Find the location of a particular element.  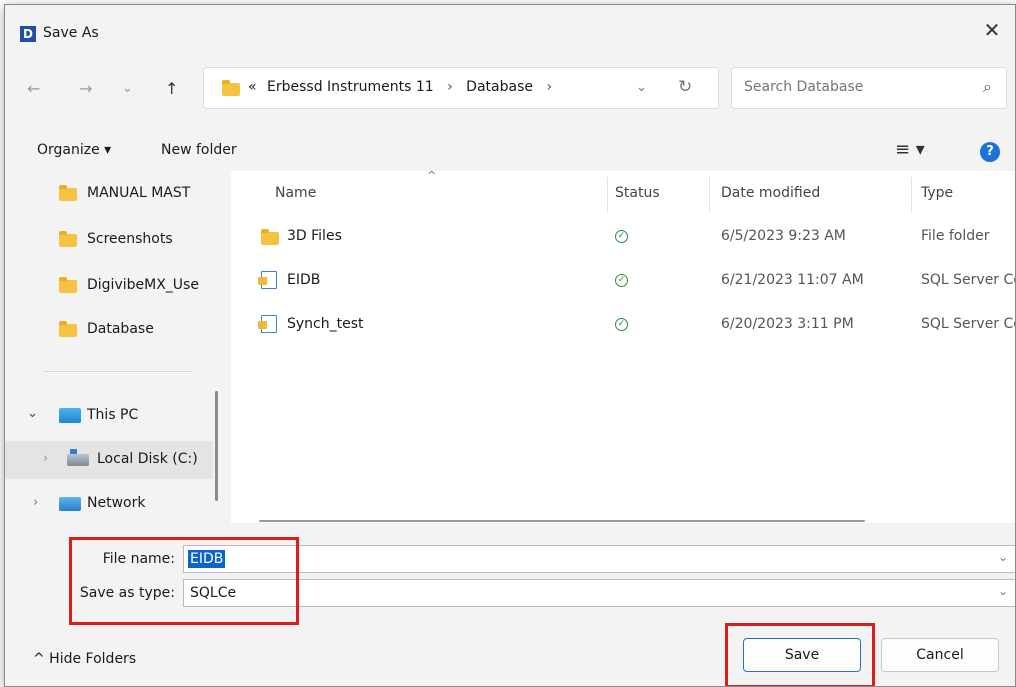

highlight-box-save is located at coordinates (800, 654).